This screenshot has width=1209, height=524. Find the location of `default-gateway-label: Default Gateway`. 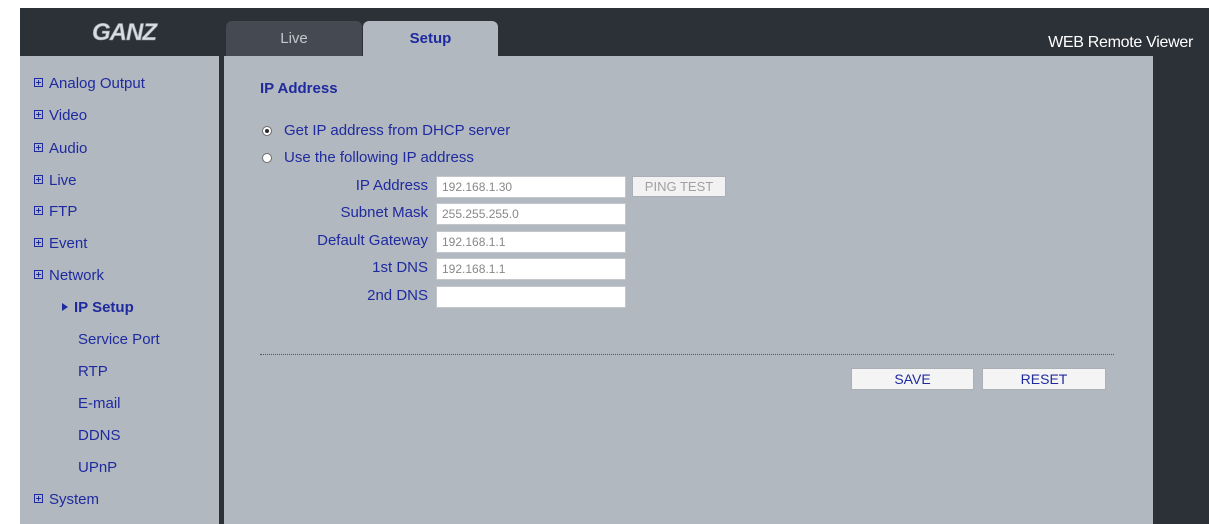

default-gateway-label: Default Gateway is located at coordinates (372, 240).